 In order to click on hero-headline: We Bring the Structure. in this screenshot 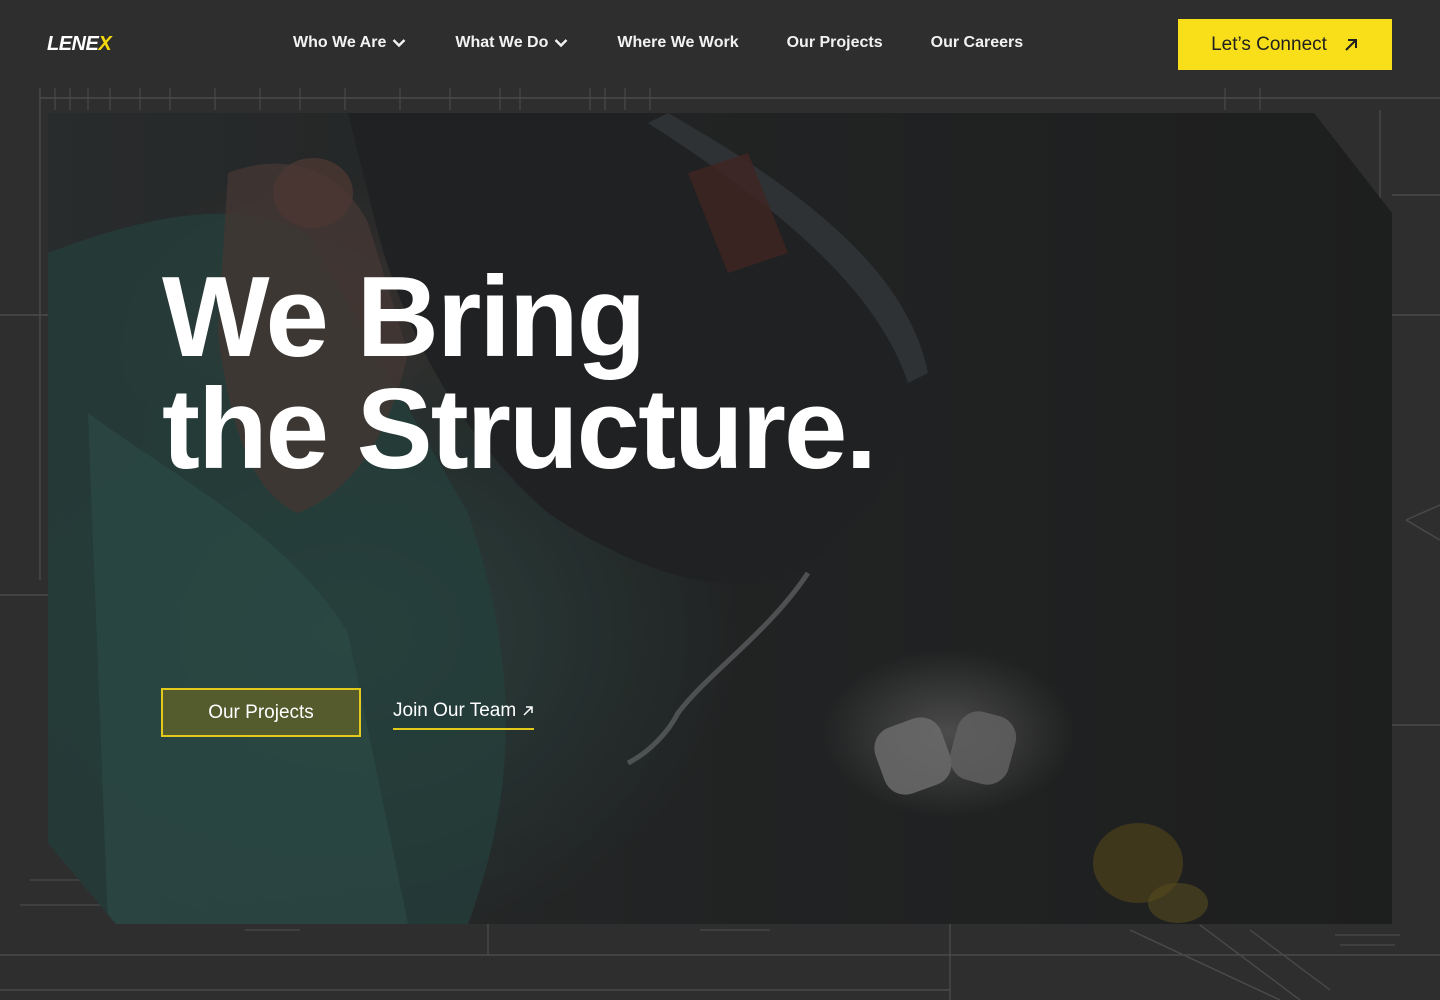, I will do `click(519, 373)`.